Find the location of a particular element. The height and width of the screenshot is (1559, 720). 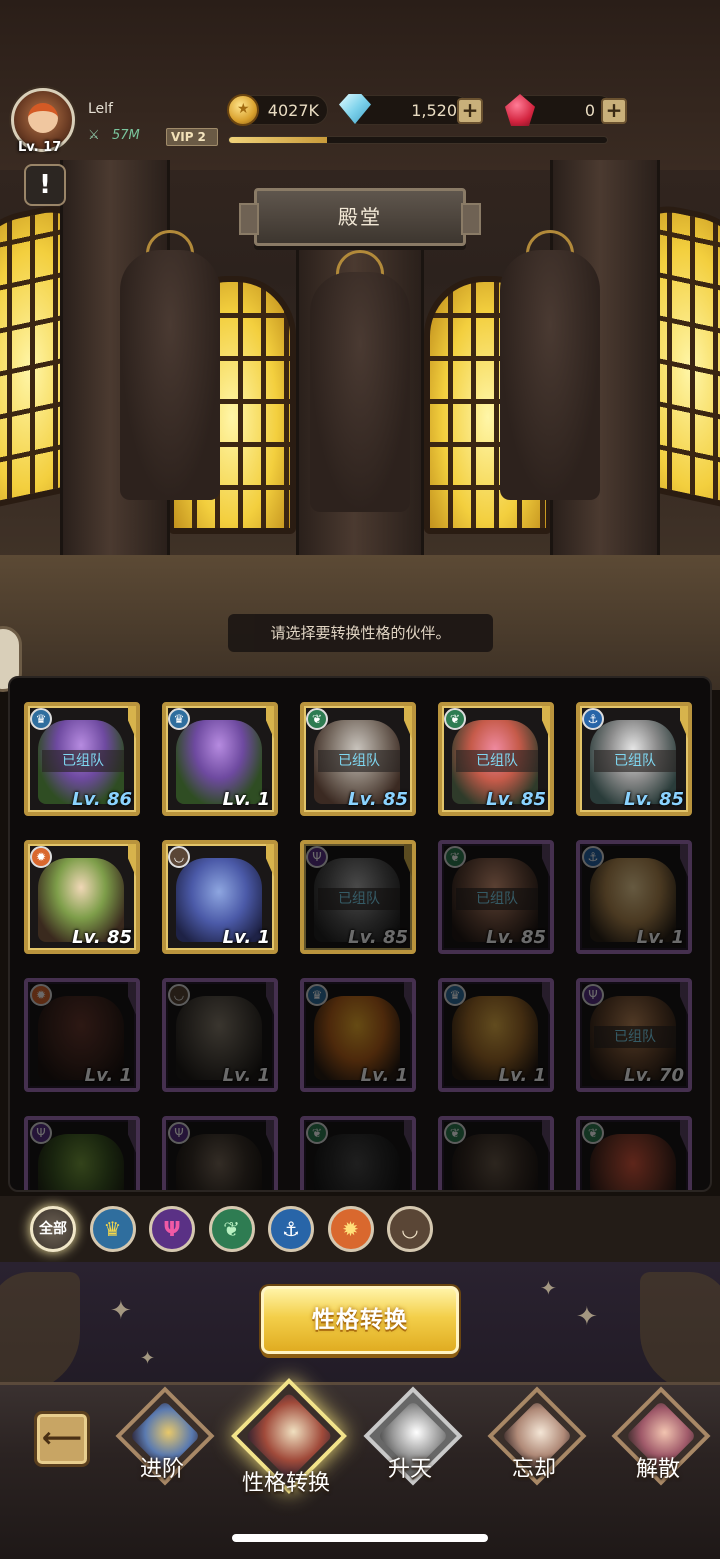

nav-item-3: 忘却 is located at coordinates (535, 1445).